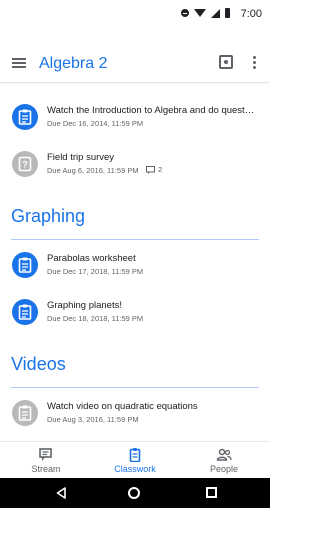 The width and height of the screenshot is (320, 540). What do you see at coordinates (45, 454) in the screenshot?
I see `stream-icon` at bounding box center [45, 454].